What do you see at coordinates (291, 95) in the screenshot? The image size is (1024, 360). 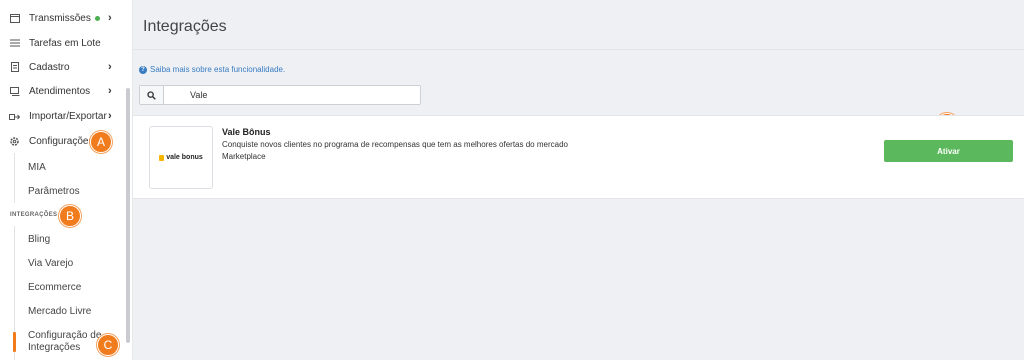 I see `search-input` at bounding box center [291, 95].